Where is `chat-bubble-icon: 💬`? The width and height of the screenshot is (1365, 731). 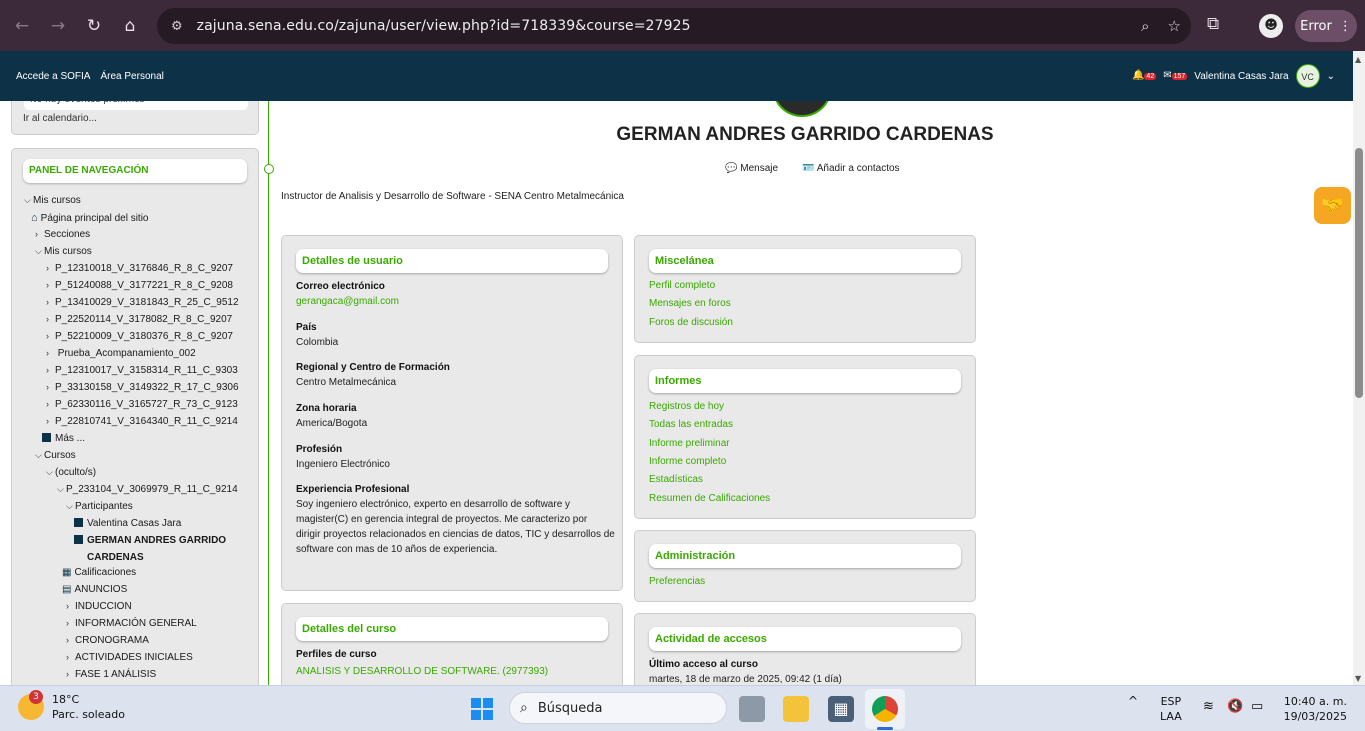
chat-bubble-icon: 💬 is located at coordinates (731, 168).